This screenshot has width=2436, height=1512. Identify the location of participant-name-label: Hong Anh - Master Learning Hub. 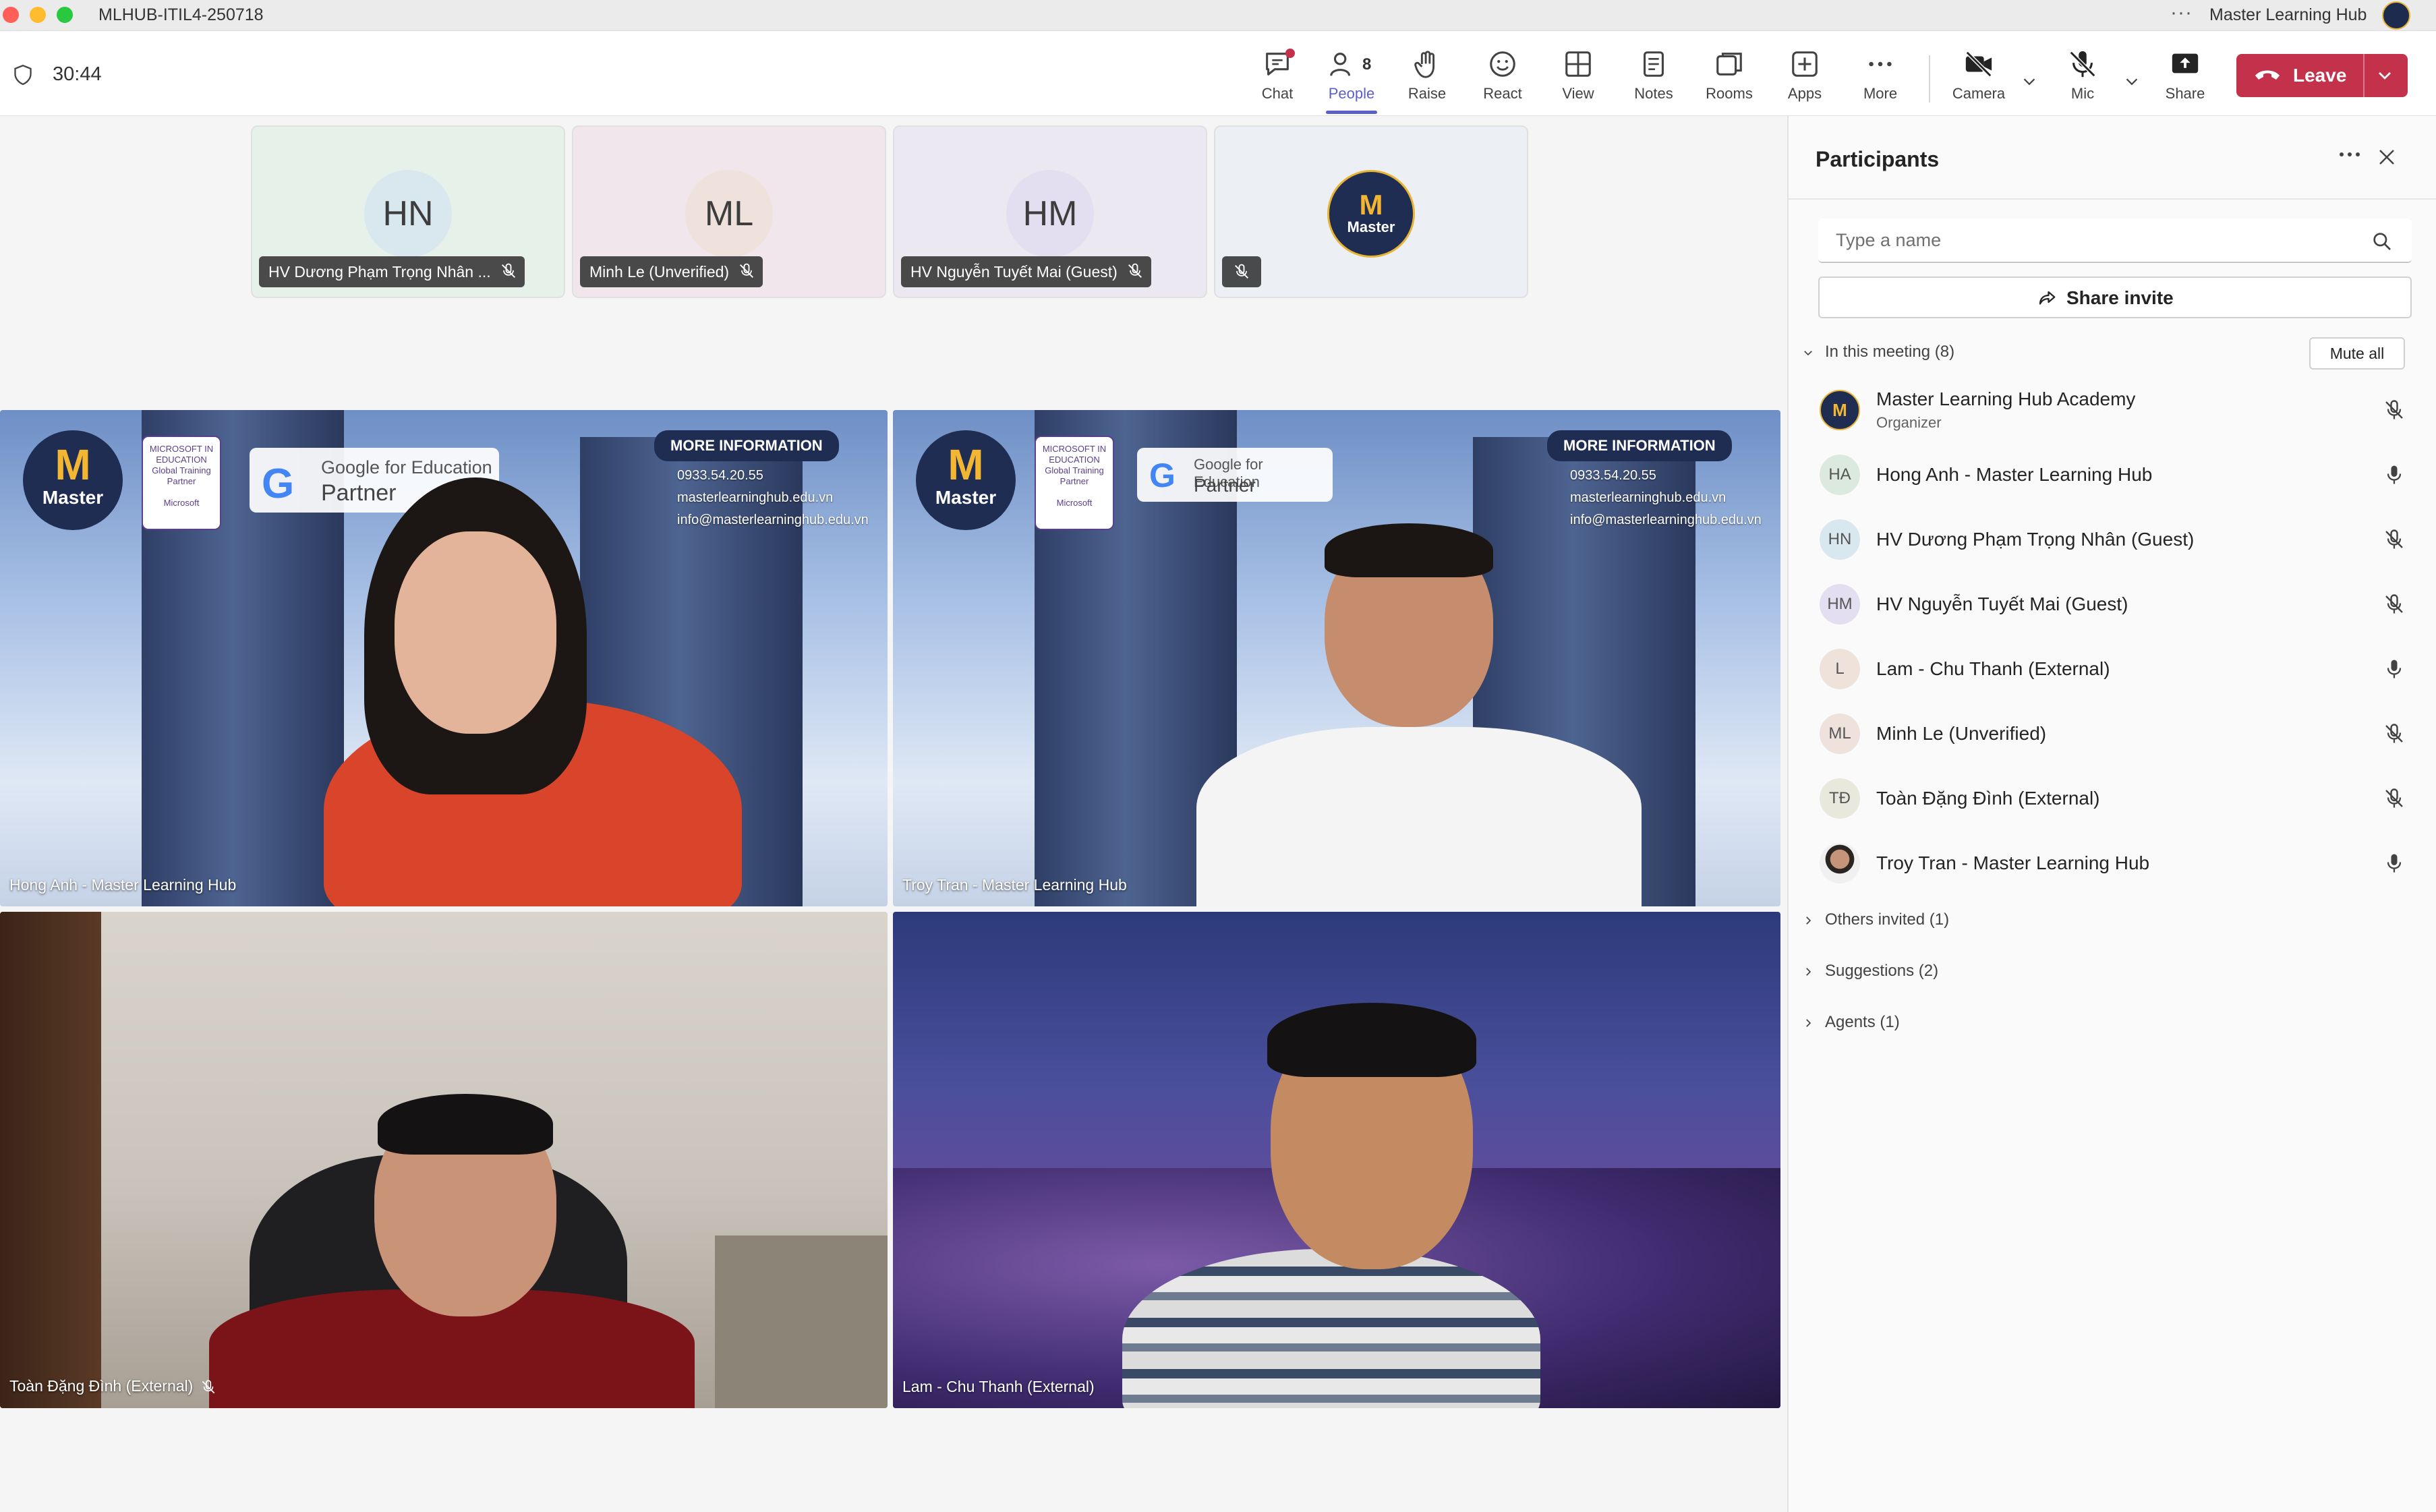
(123, 885).